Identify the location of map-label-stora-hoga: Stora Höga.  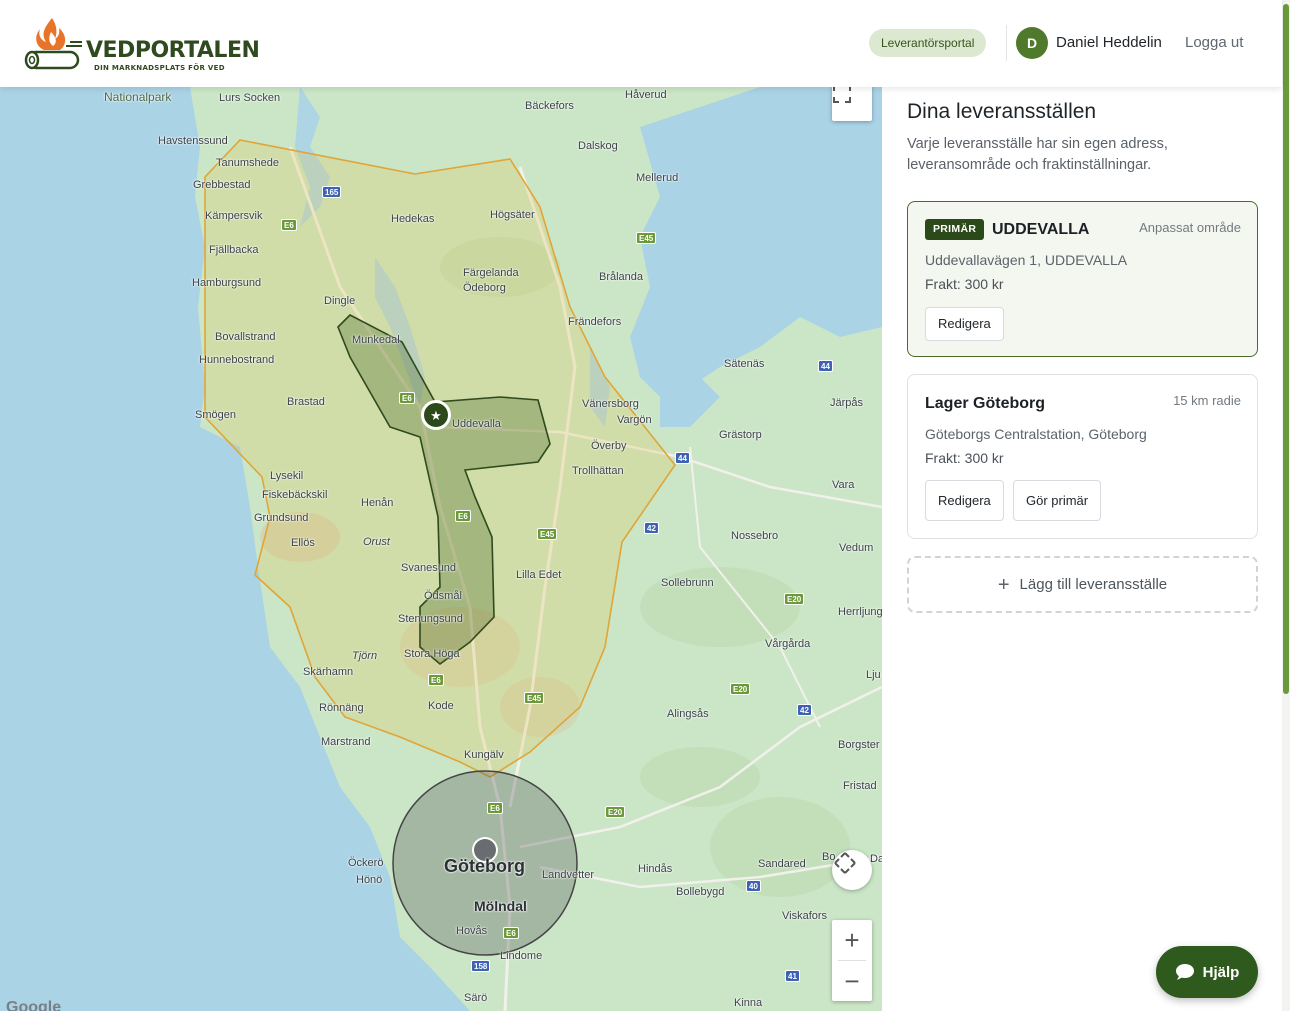
(432, 654).